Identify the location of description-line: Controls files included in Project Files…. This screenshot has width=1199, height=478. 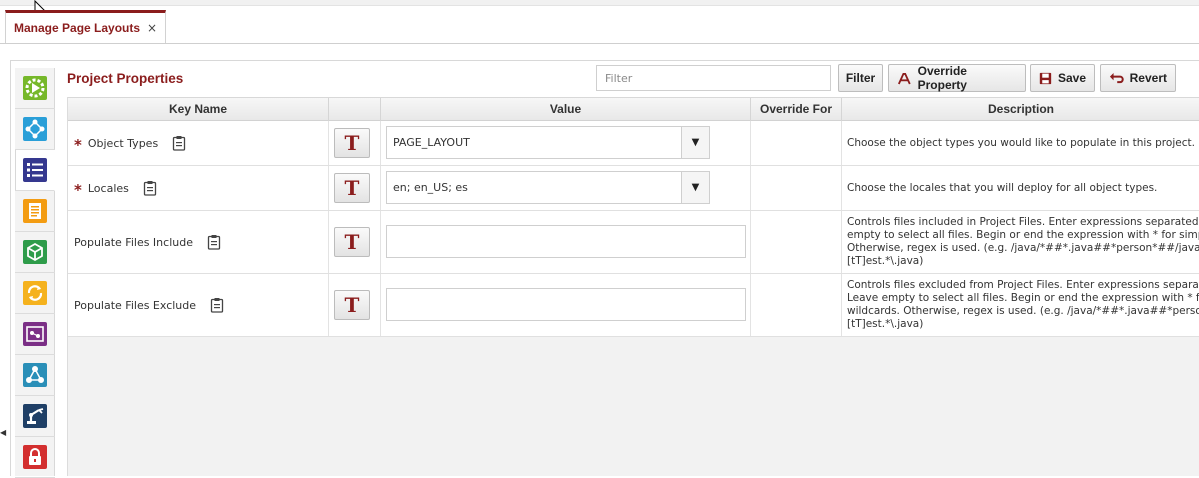
(1023, 222).